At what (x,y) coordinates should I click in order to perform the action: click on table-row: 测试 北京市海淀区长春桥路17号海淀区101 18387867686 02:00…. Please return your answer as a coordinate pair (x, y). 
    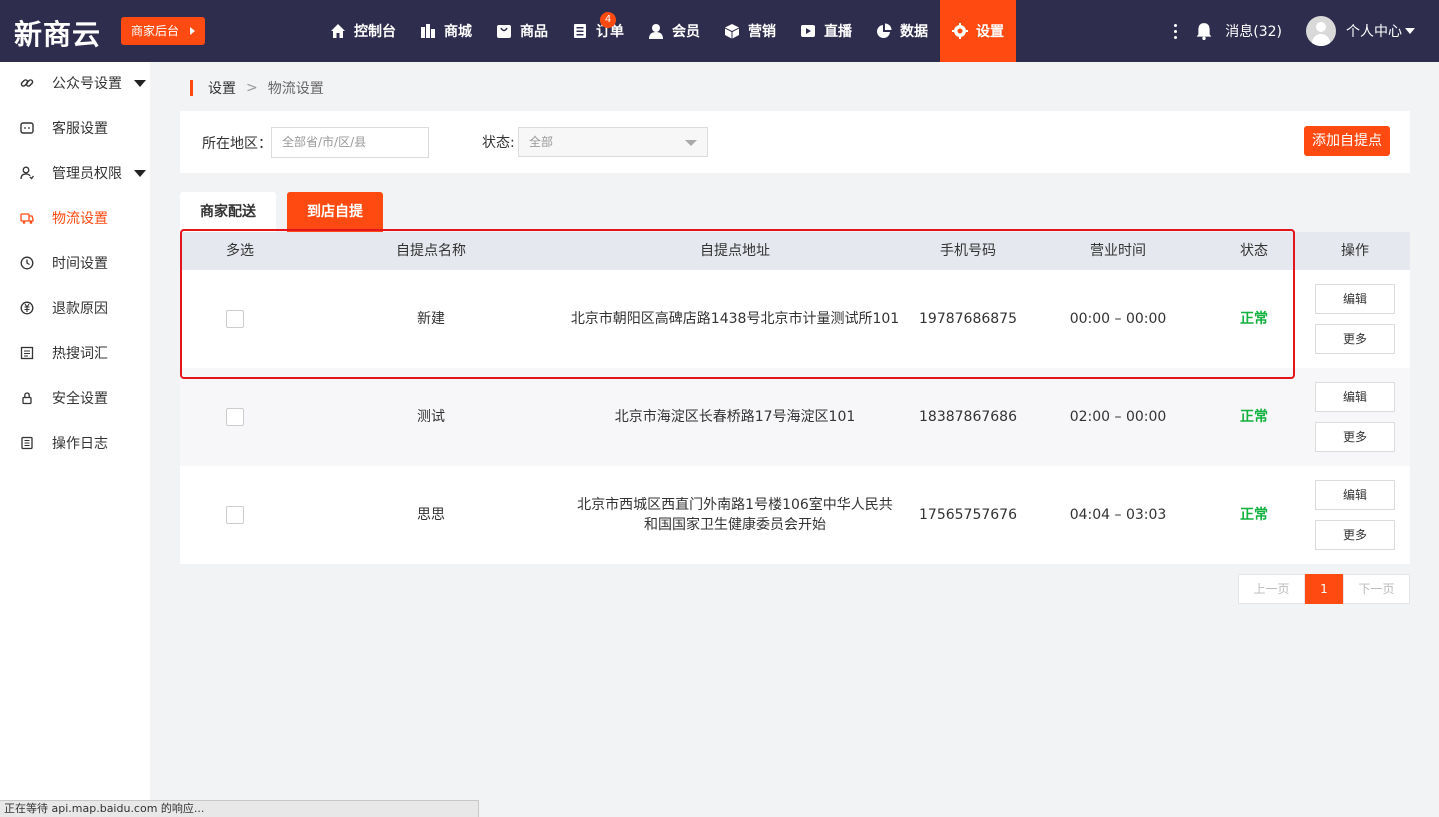
    Looking at the image, I should click on (795, 417).